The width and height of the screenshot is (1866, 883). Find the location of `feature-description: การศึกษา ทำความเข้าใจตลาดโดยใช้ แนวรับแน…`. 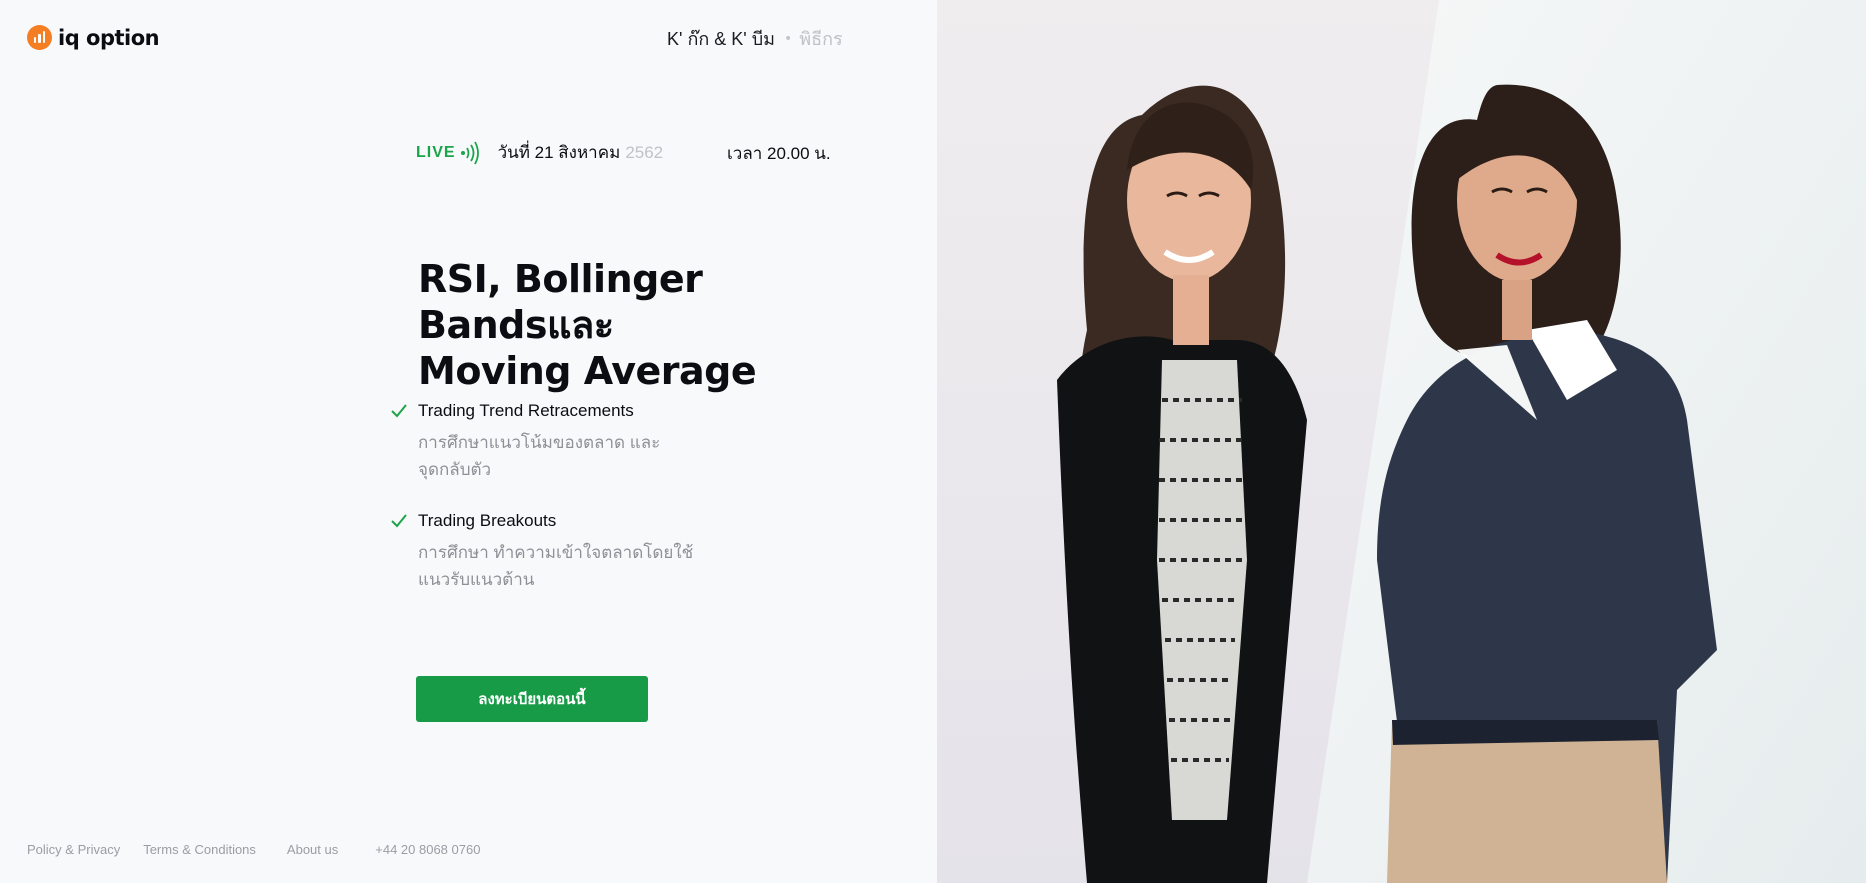

feature-description: การศึกษา ทำความเข้าใจตลาดโดยใช้ แนวรับแน… is located at coordinates (563, 566).